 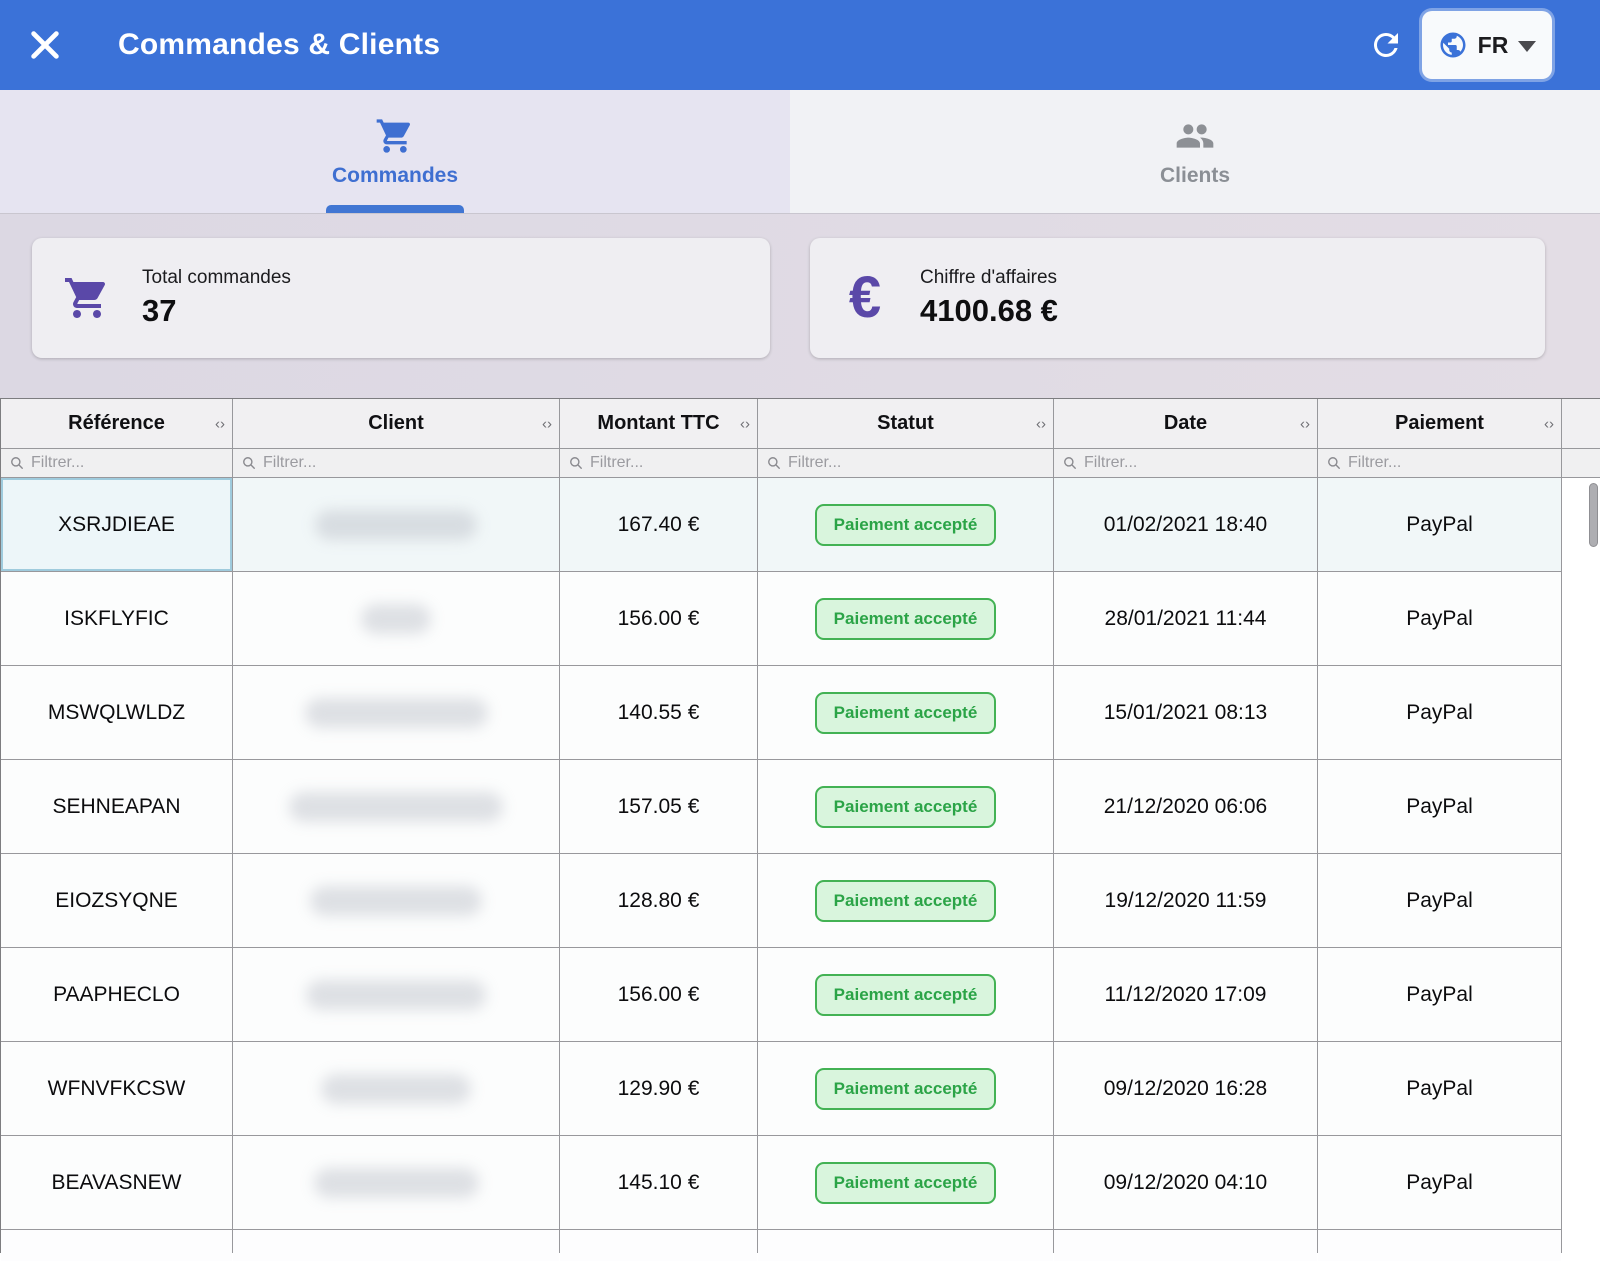 What do you see at coordinates (673, 463) in the screenshot?
I see `filter-input-montant` at bounding box center [673, 463].